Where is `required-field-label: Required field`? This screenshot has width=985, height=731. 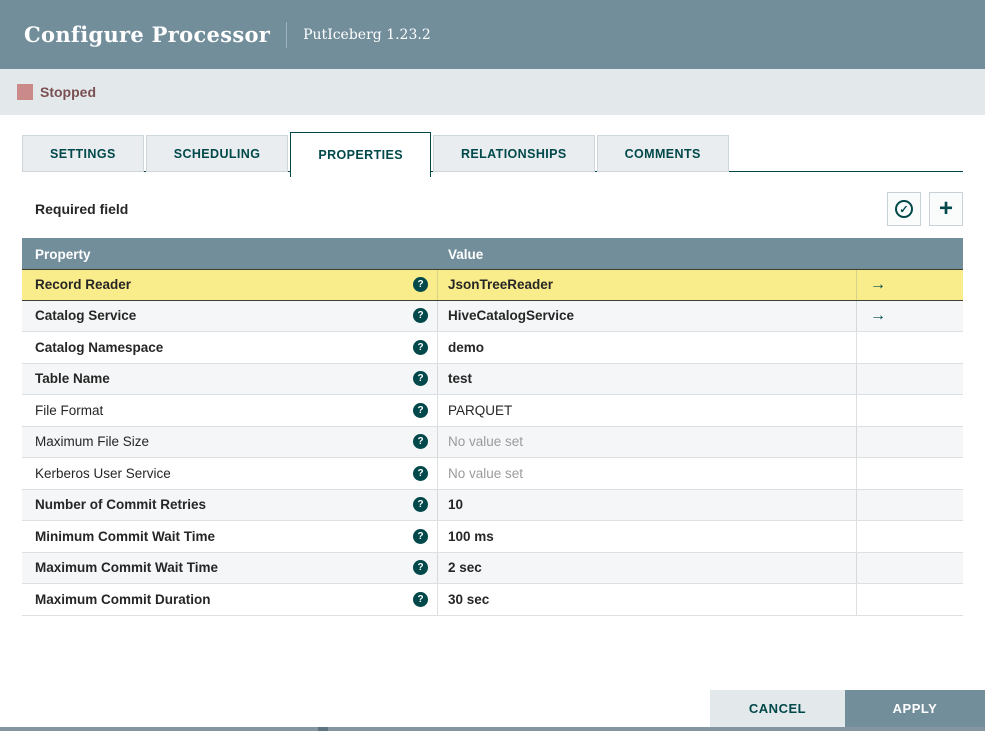 required-field-label: Required field is located at coordinates (82, 209).